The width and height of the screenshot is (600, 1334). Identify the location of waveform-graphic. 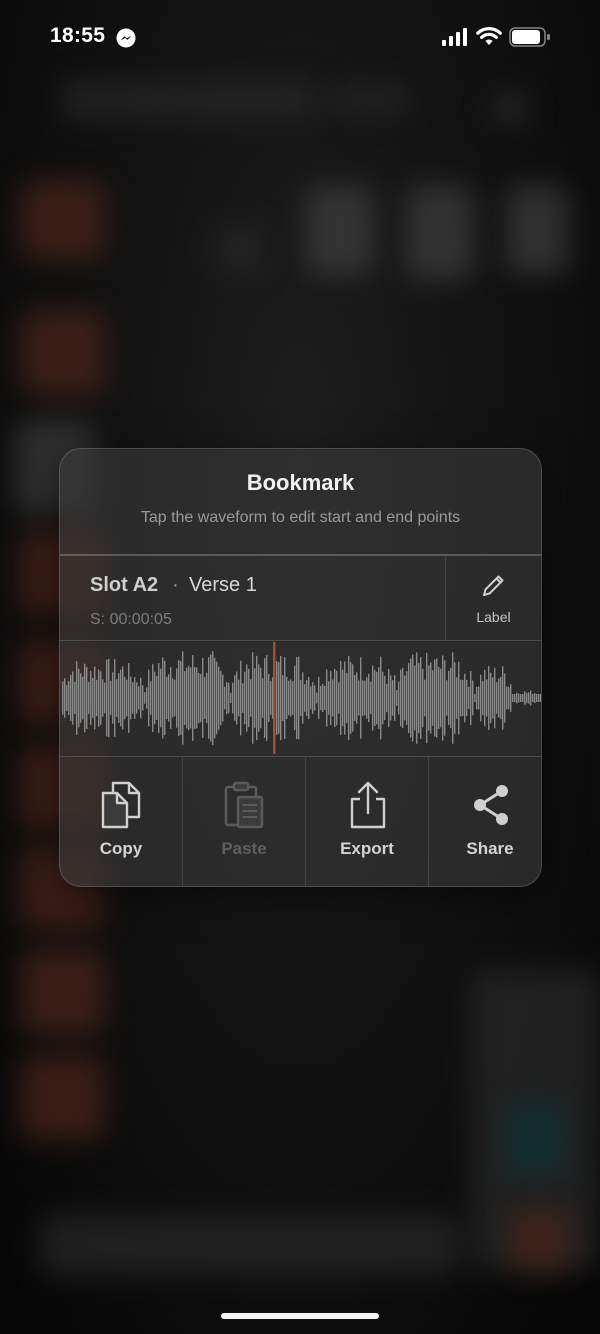
(301, 698).